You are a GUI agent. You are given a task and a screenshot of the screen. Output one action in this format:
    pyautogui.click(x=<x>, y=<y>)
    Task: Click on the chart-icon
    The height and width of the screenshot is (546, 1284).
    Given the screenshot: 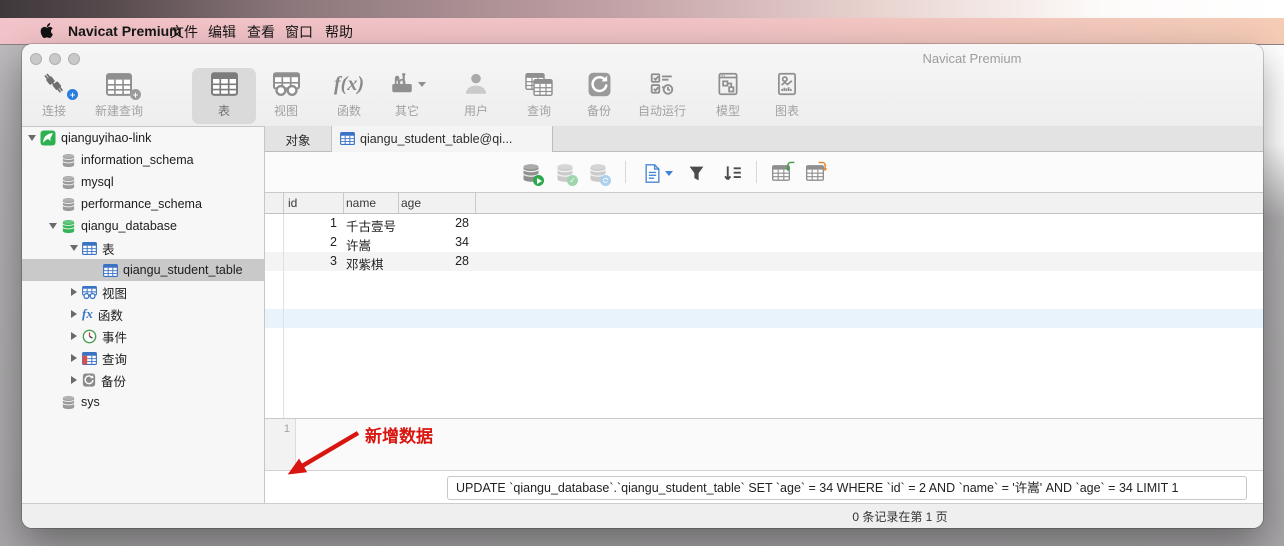 What is the action you would take?
    pyautogui.click(x=787, y=84)
    